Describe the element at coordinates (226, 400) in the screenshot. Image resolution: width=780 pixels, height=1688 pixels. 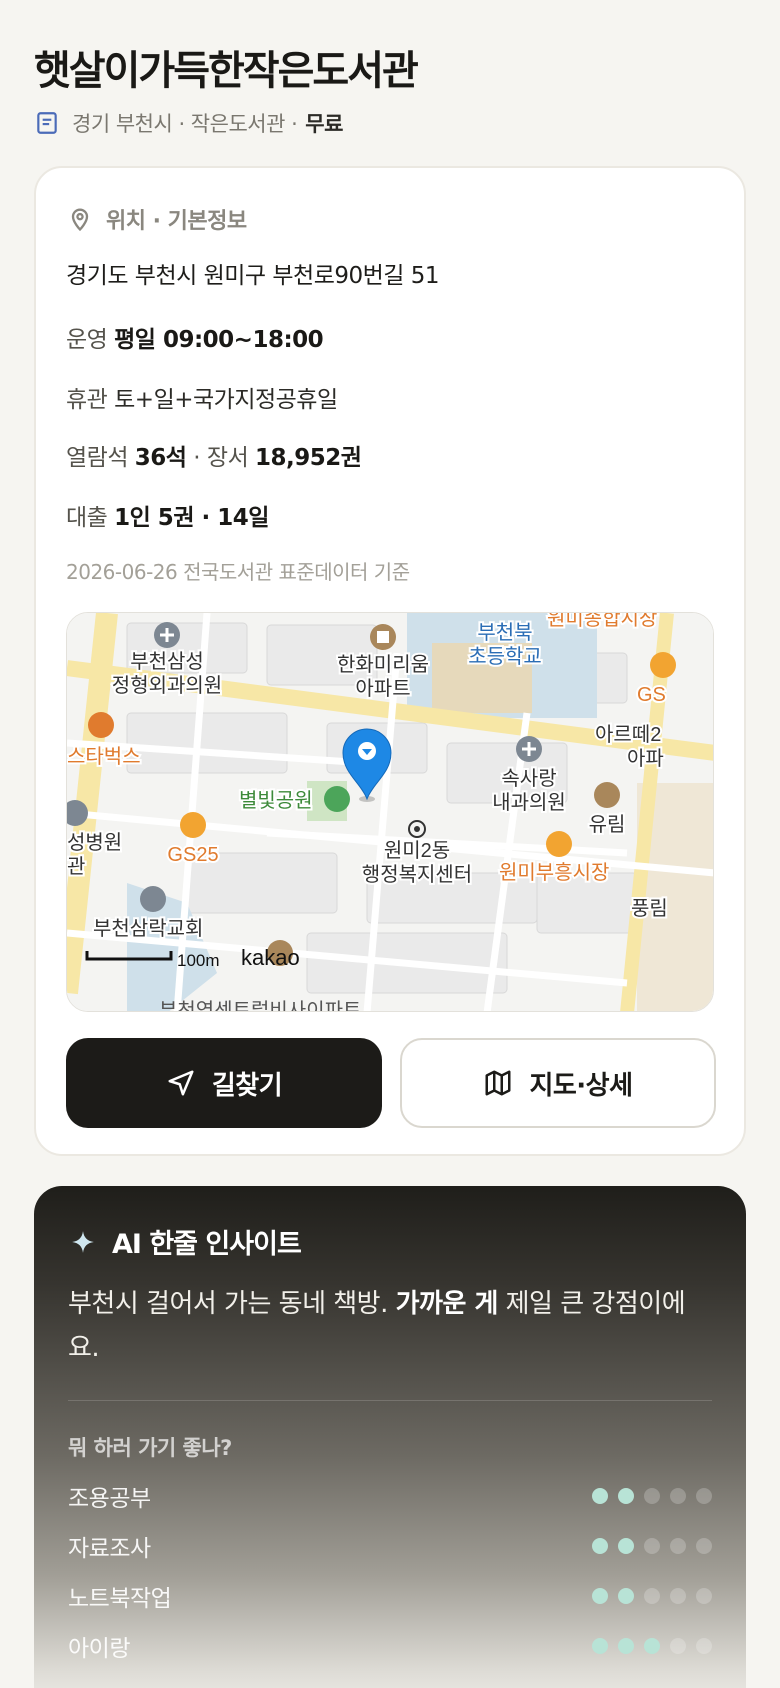
I see `closed-value: 토+일+국가지정공휴일` at that location.